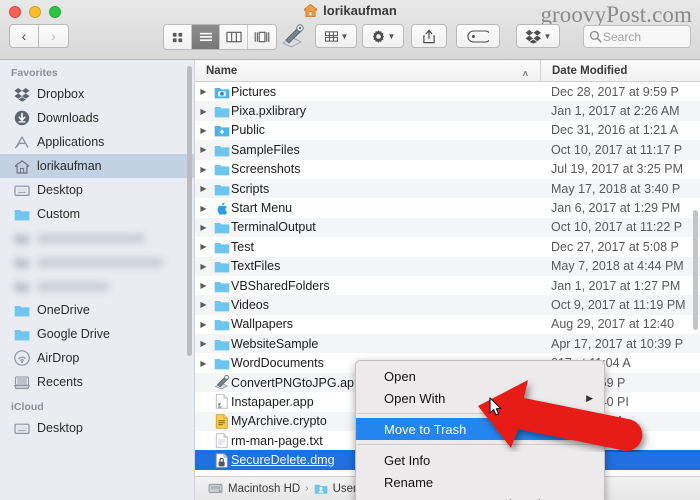 The image size is (700, 500). What do you see at coordinates (617, 149) in the screenshot?
I see `file-date-modified: Oct 10, 2017 at 11:17 P` at bounding box center [617, 149].